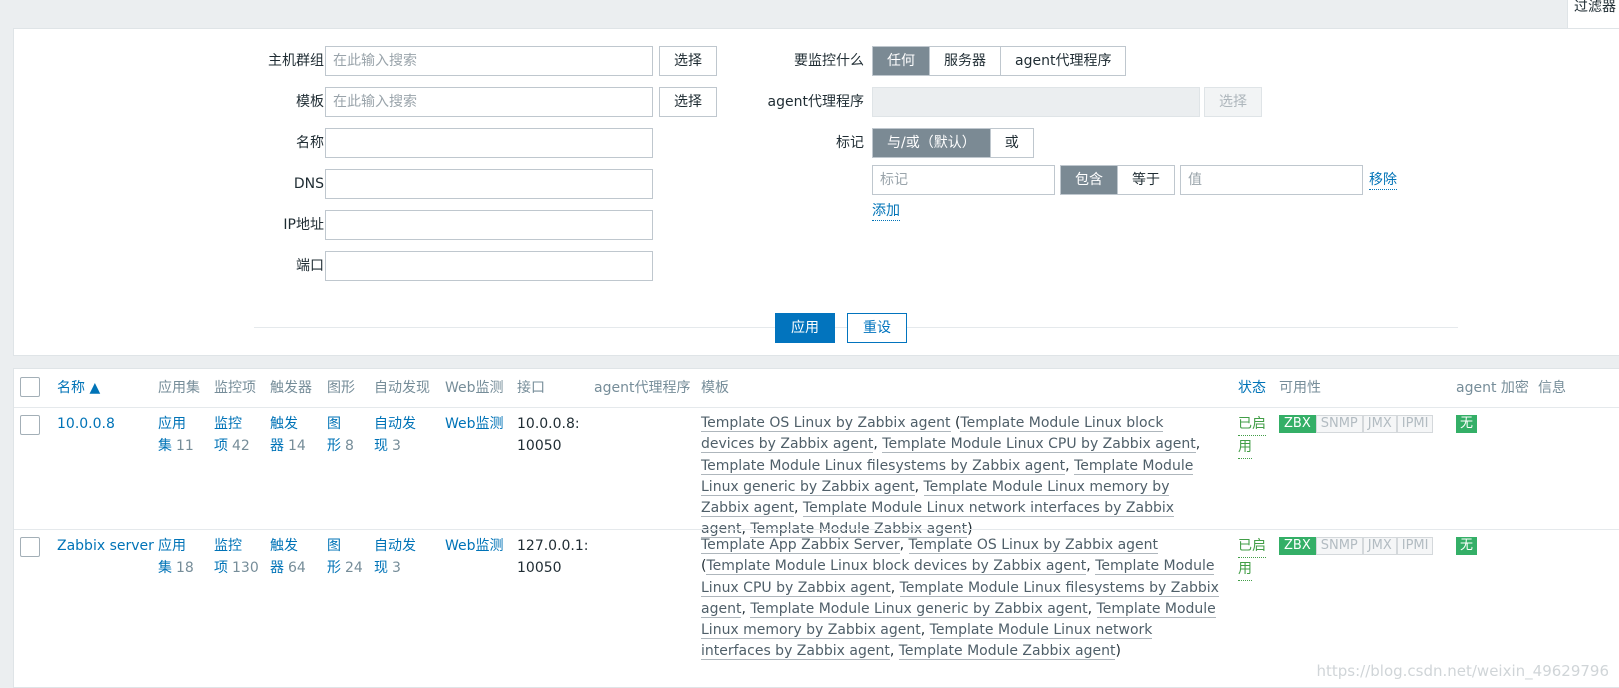 The width and height of the screenshot is (1619, 688). What do you see at coordinates (310, 143) in the screenshot?
I see `name-label: 名称` at bounding box center [310, 143].